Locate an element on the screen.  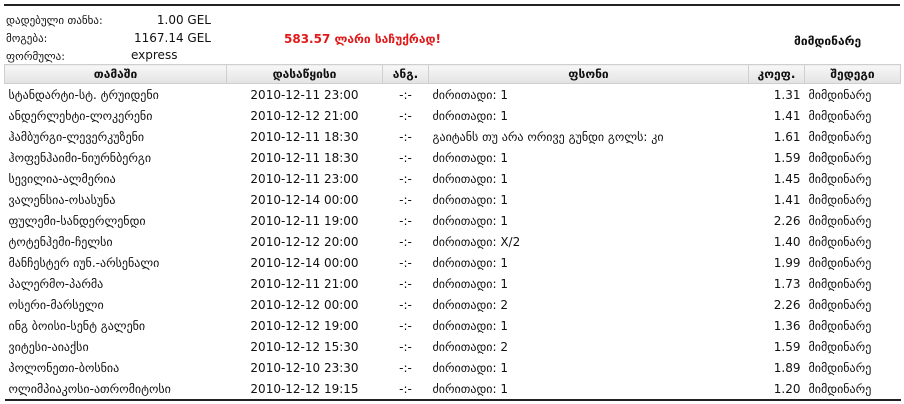
header-match: თამაში is located at coordinates (115, 74).